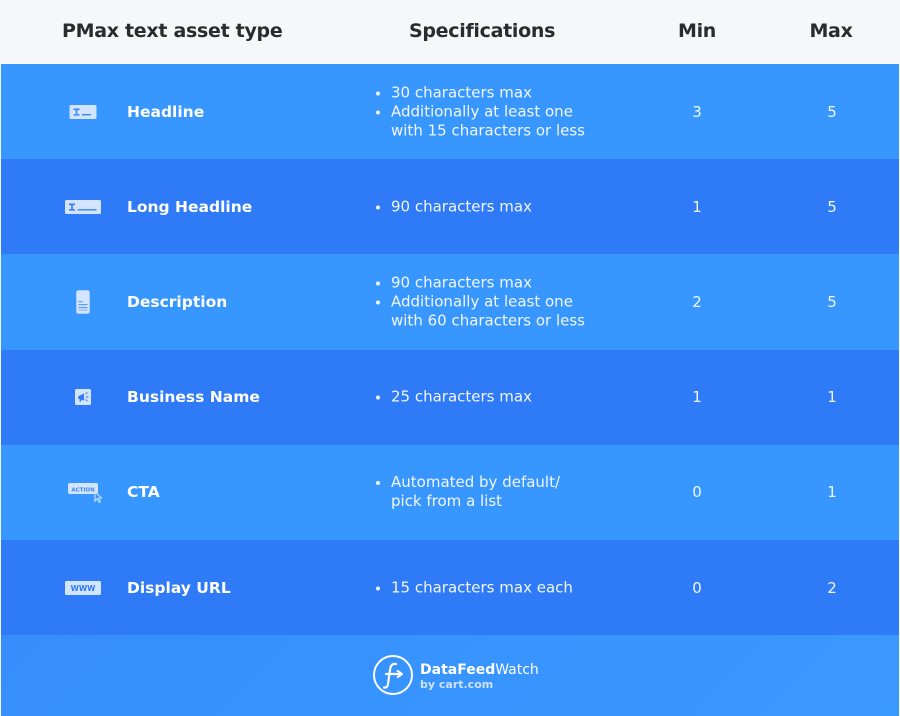 The image size is (900, 716). I want to click on svg-text: ACTION, so click(83, 491).